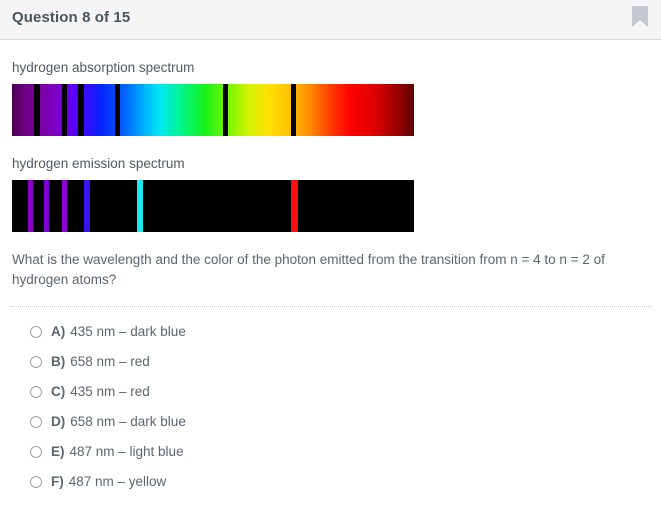 This screenshot has width=661, height=523. Describe the element at coordinates (330, 482) in the screenshot. I see `answer-option-f: F) 487 nm – yellow` at that location.